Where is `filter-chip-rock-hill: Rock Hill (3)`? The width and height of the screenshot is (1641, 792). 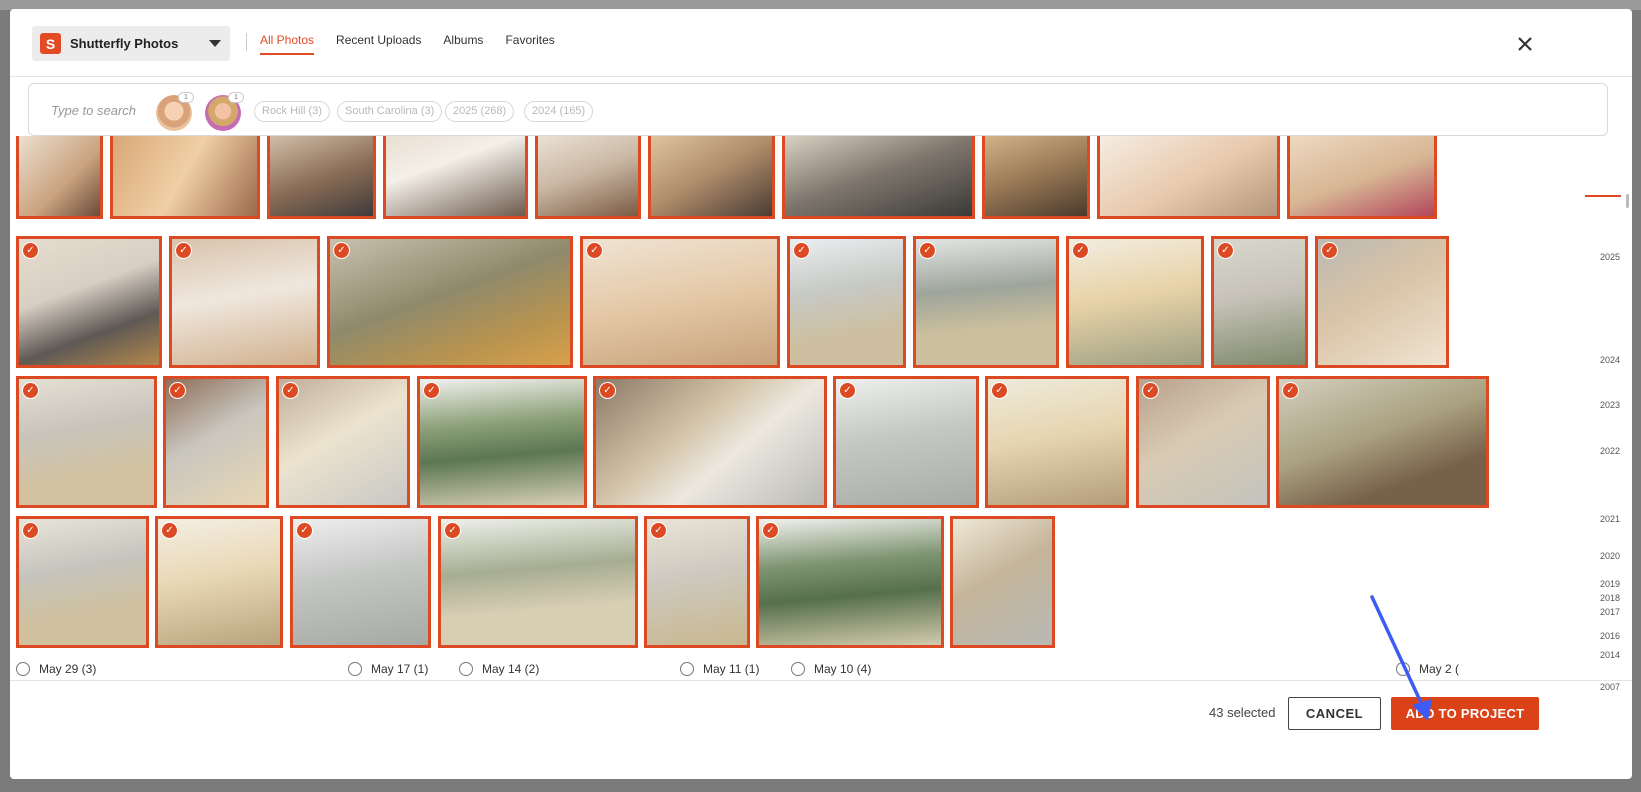
filter-chip-rock-hill: Rock Hill (3) is located at coordinates (292, 111).